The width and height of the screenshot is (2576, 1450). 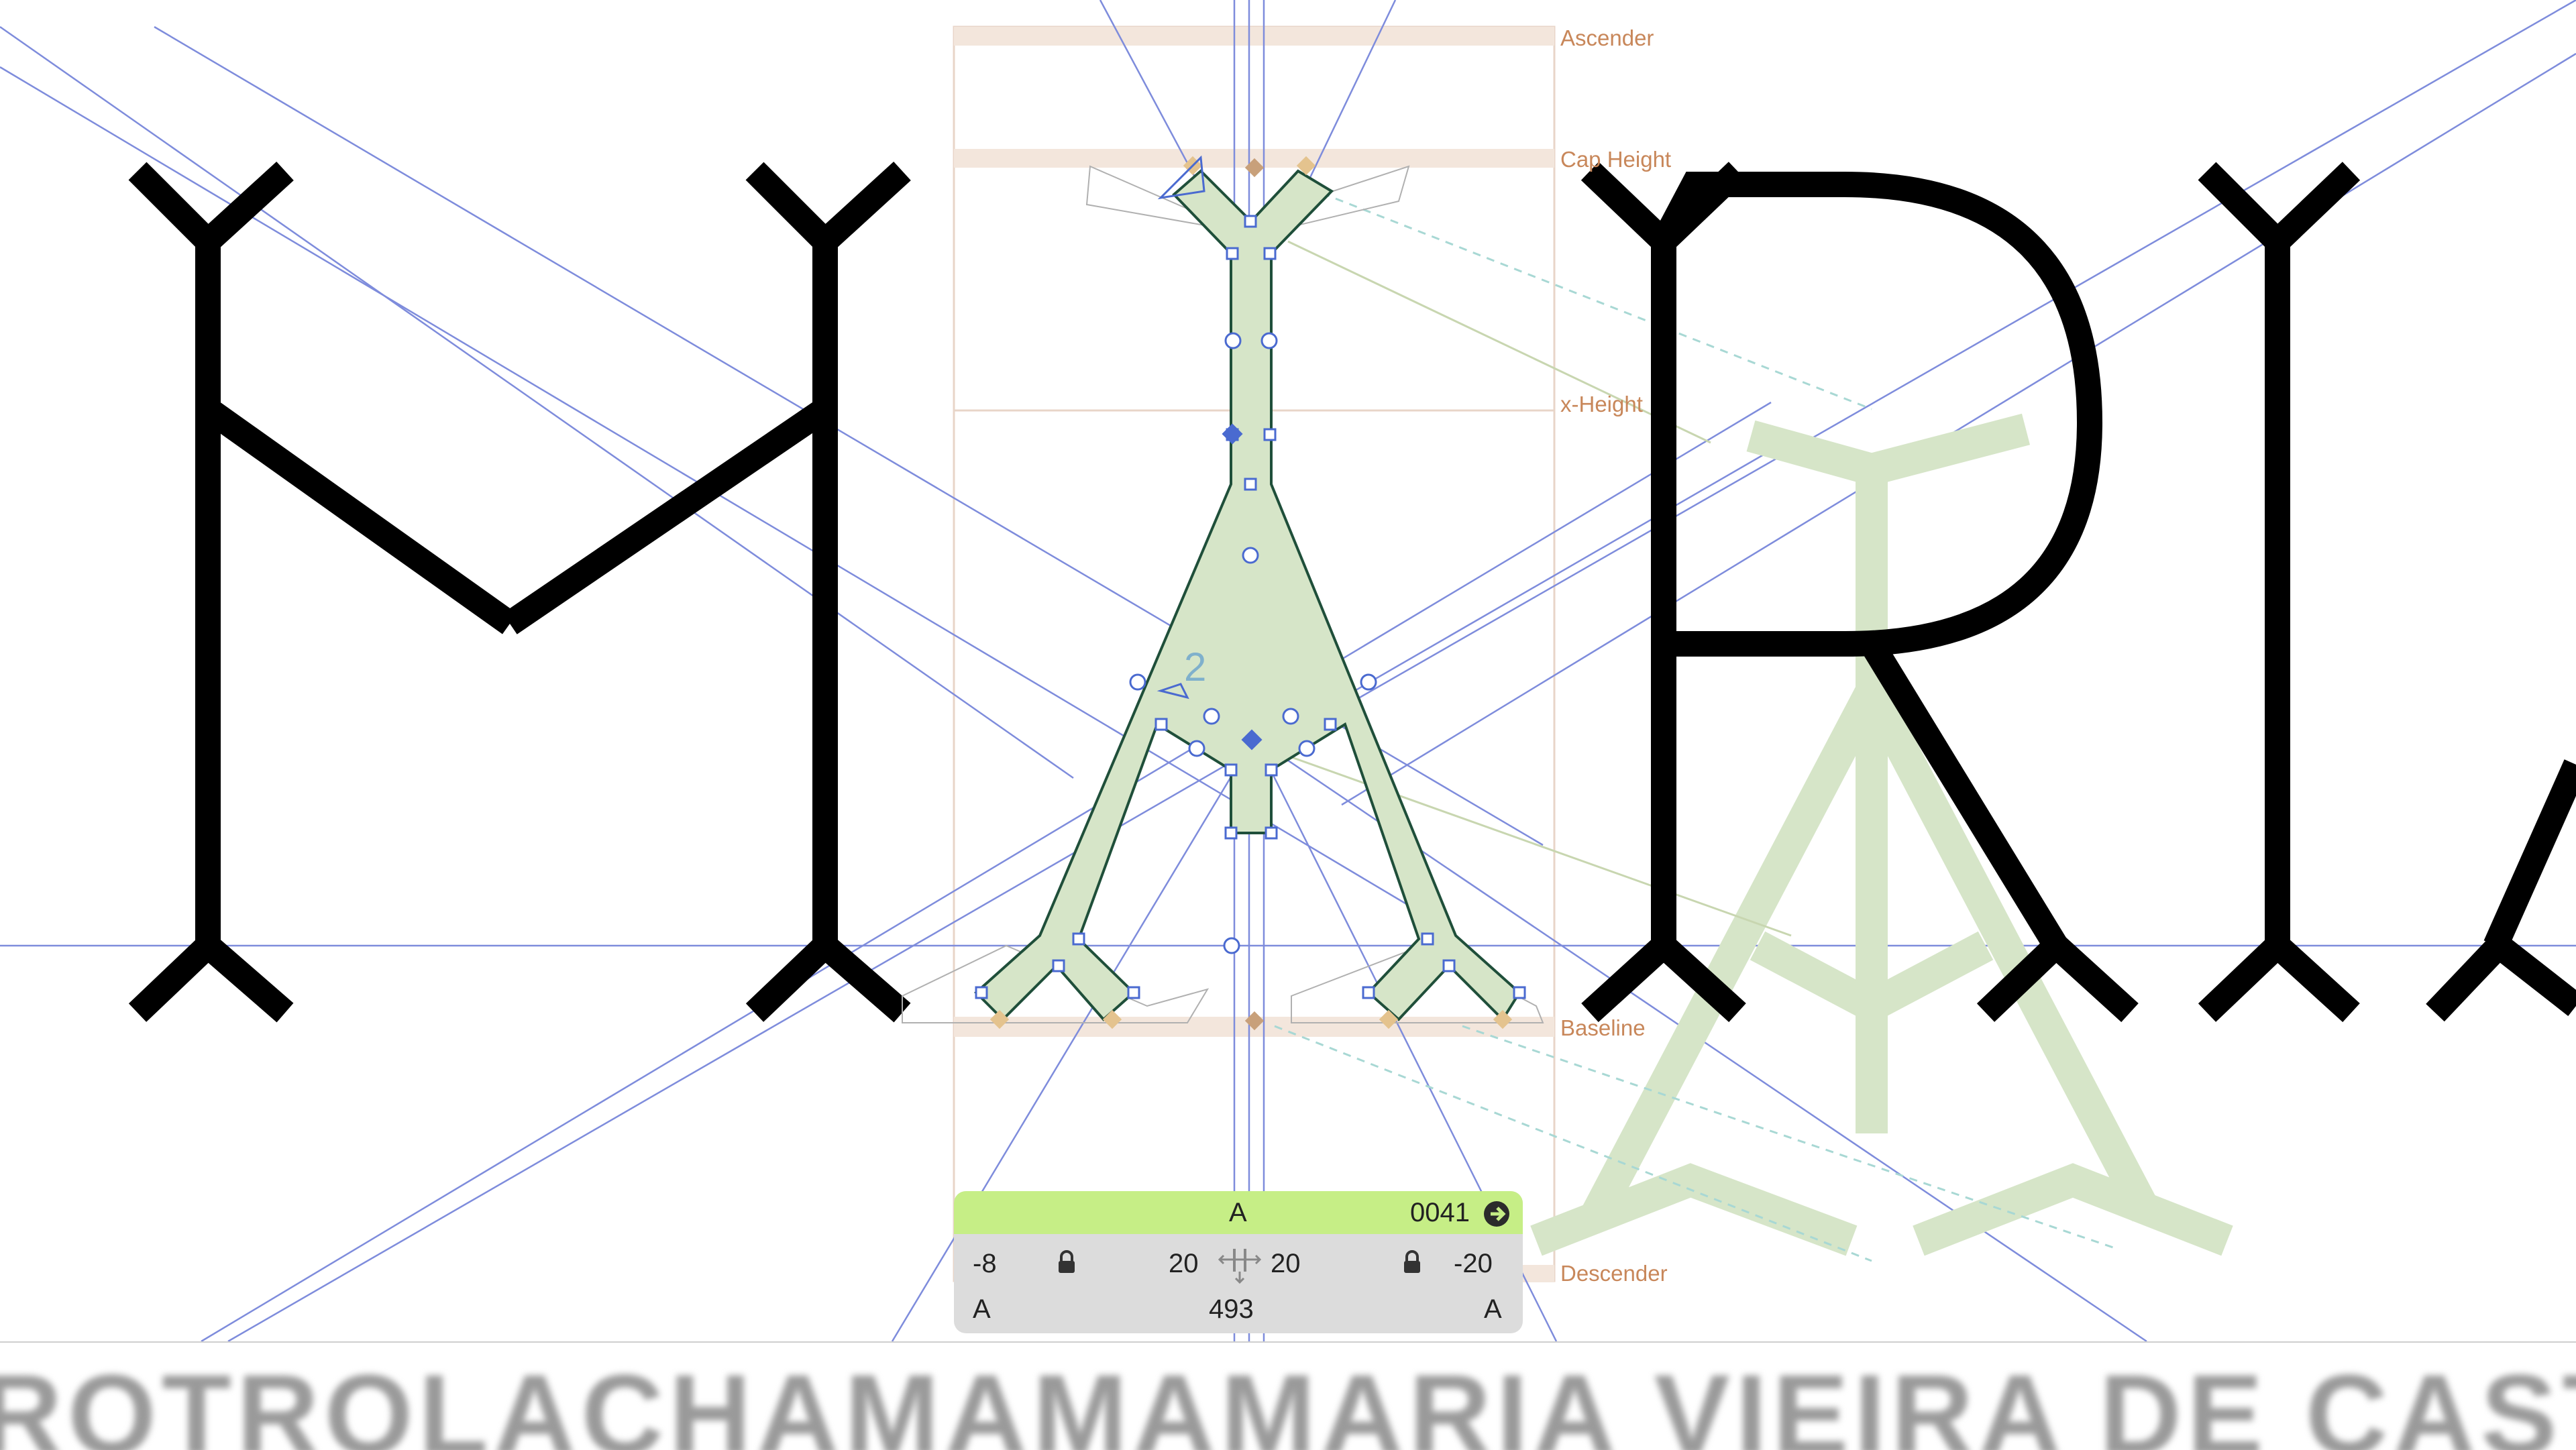 I want to click on glyph-info-box: A 0041 -8 20 20 -20 A 493 A, so click(x=1238, y=1262).